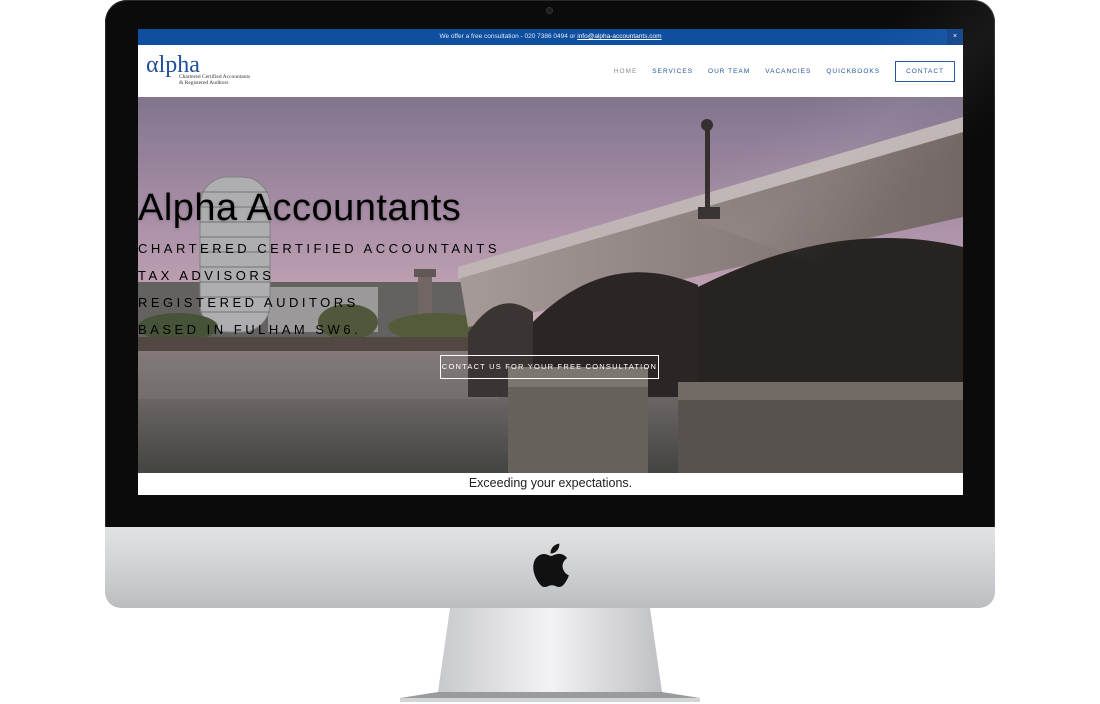  What do you see at coordinates (549, 10) in the screenshot?
I see `camera-dot` at bounding box center [549, 10].